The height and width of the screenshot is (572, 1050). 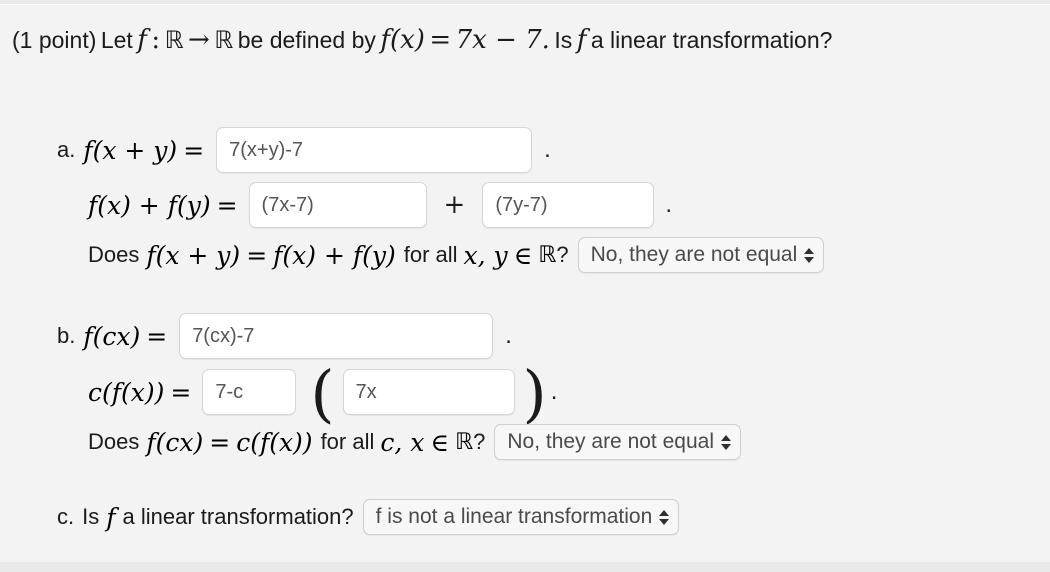 I want to click on part-c-answer-dropdown: f is not a linear transformation, so click(x=521, y=517).